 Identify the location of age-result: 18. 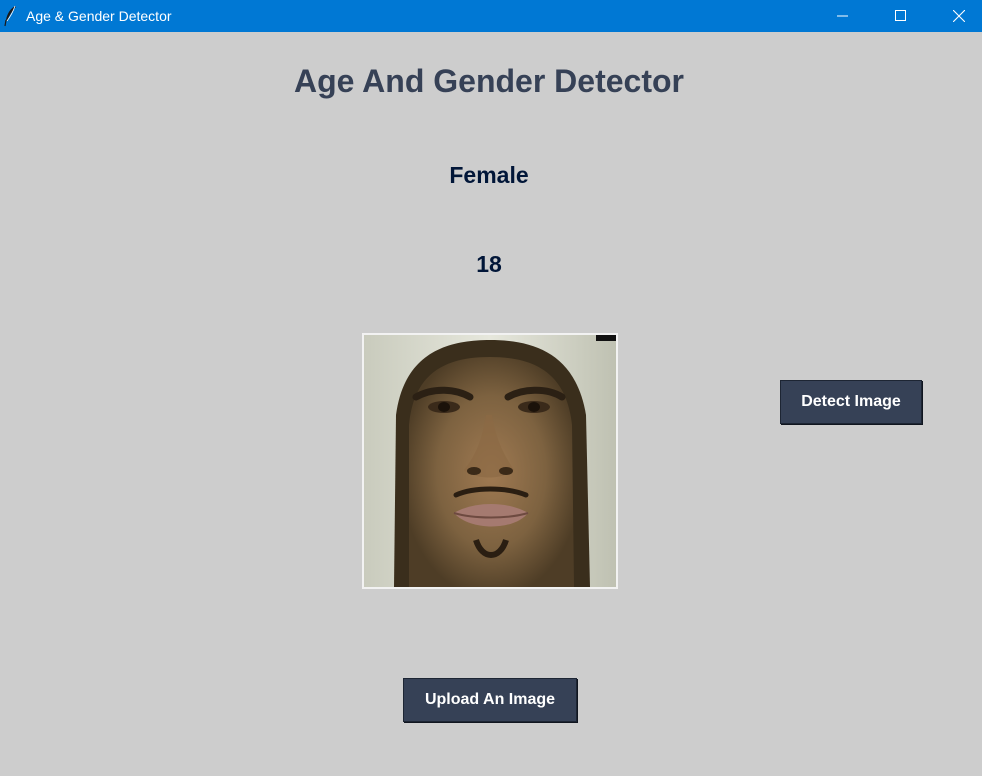
(489, 264).